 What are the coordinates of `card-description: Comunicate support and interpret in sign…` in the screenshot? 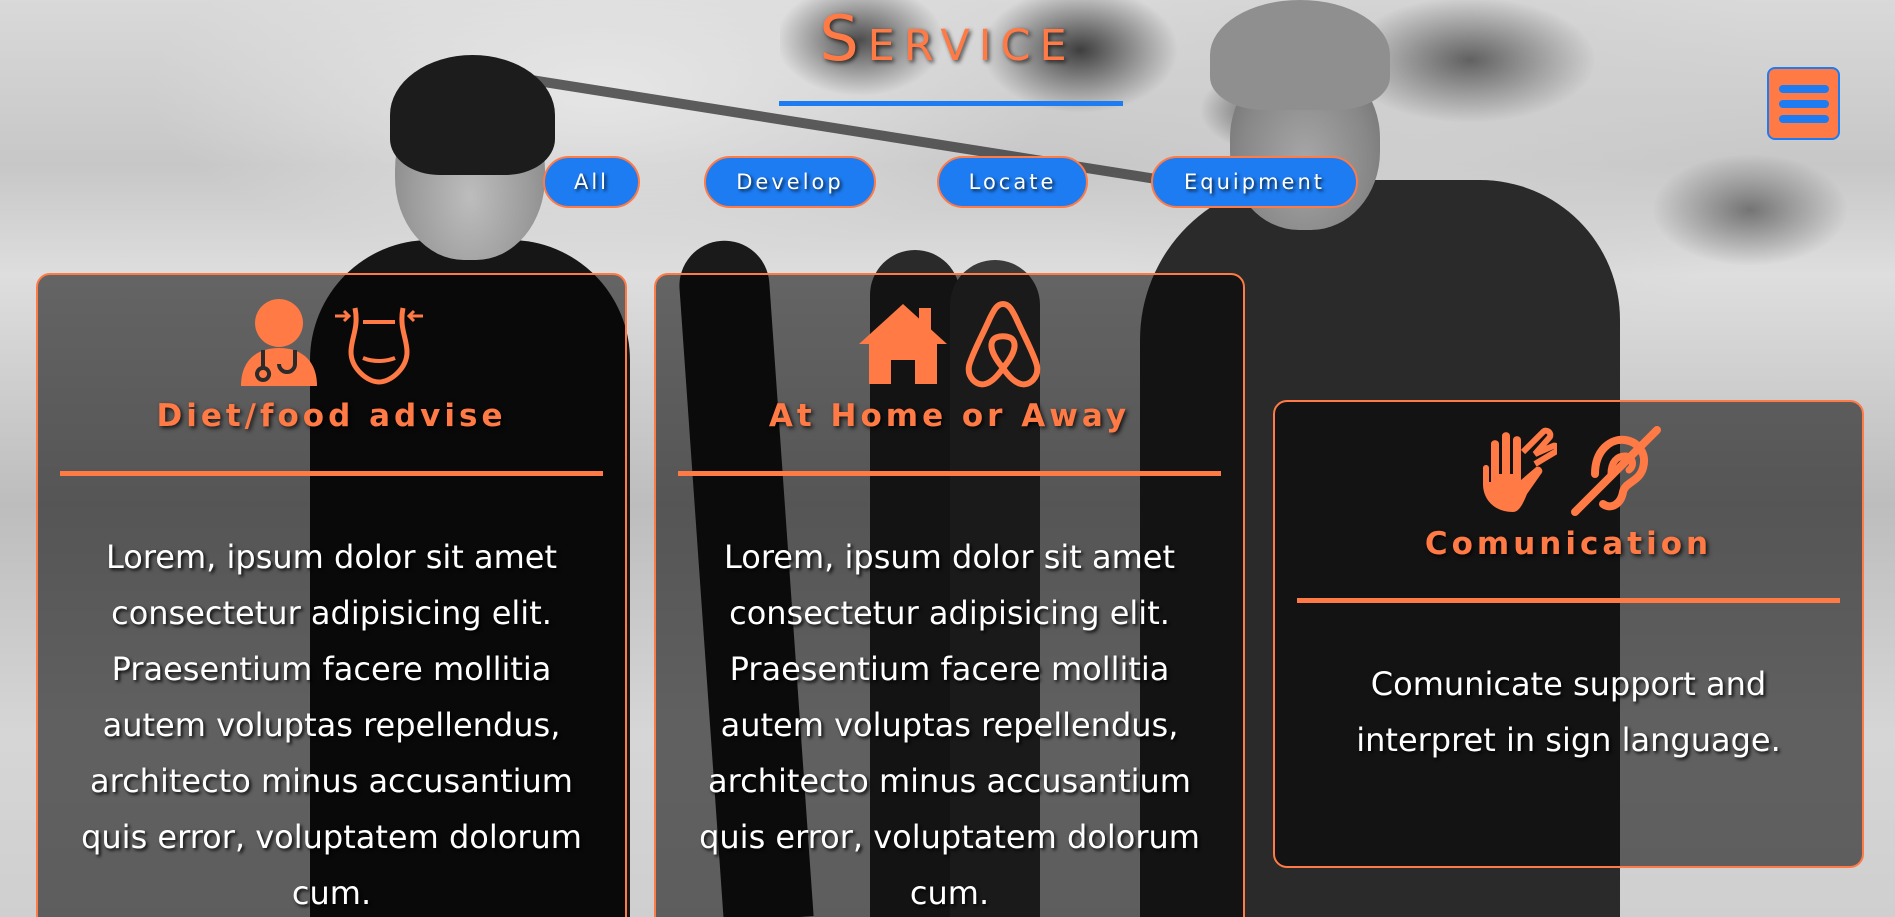 It's located at (1568, 712).